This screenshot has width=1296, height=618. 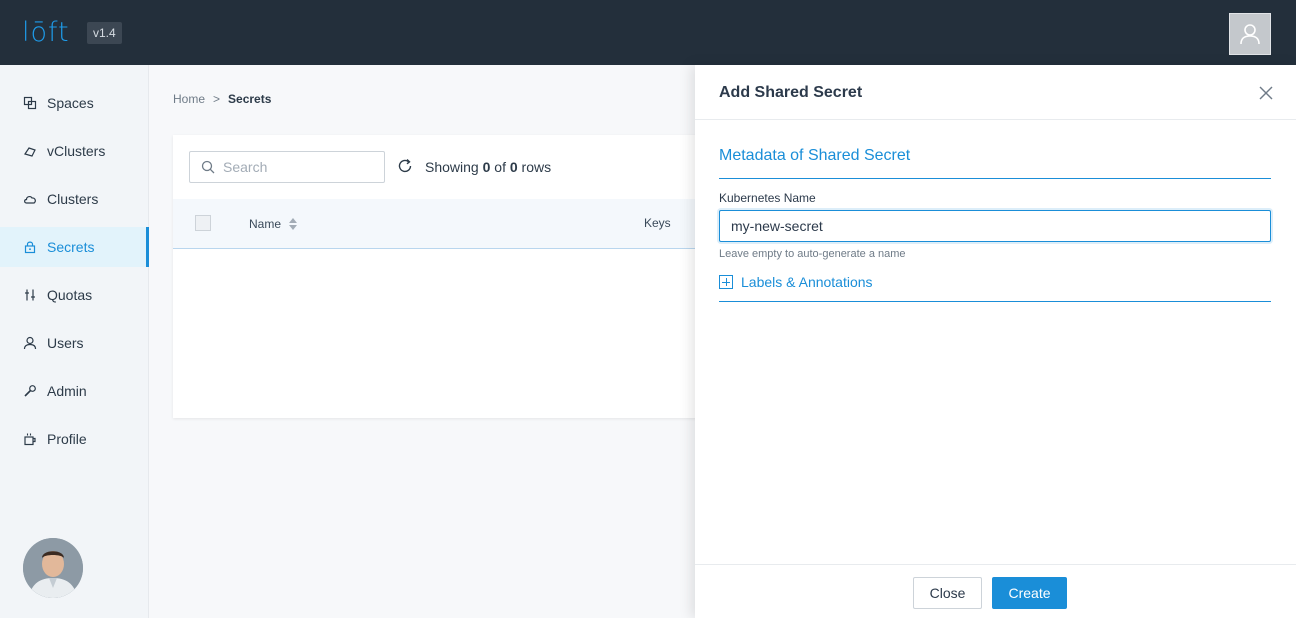 I want to click on select-all-checkbox, so click(x=203, y=223).